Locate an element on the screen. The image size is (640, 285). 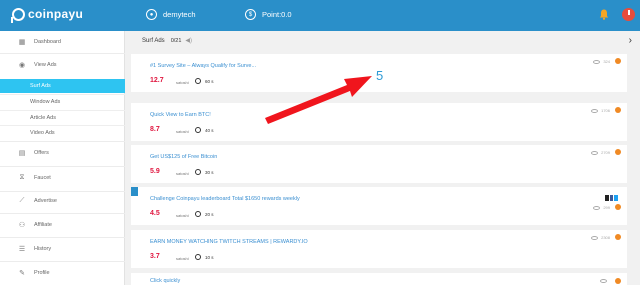
annotation-arrow is located at coordinates (318, 100).